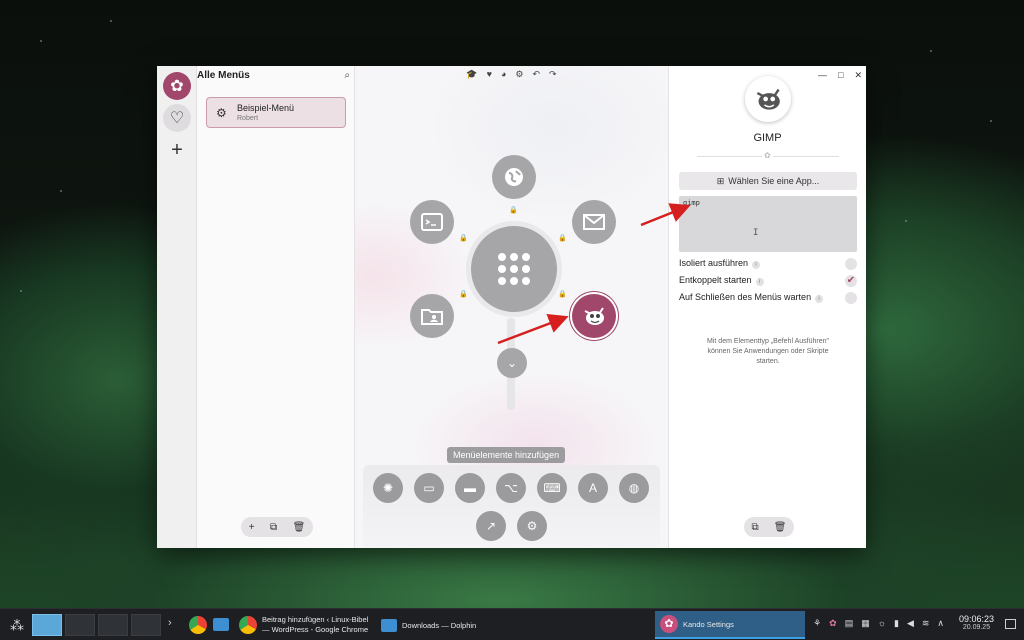 This screenshot has width=1024, height=640. I want to click on task-dolphin: Downloads — Dolphin, so click(438, 625).